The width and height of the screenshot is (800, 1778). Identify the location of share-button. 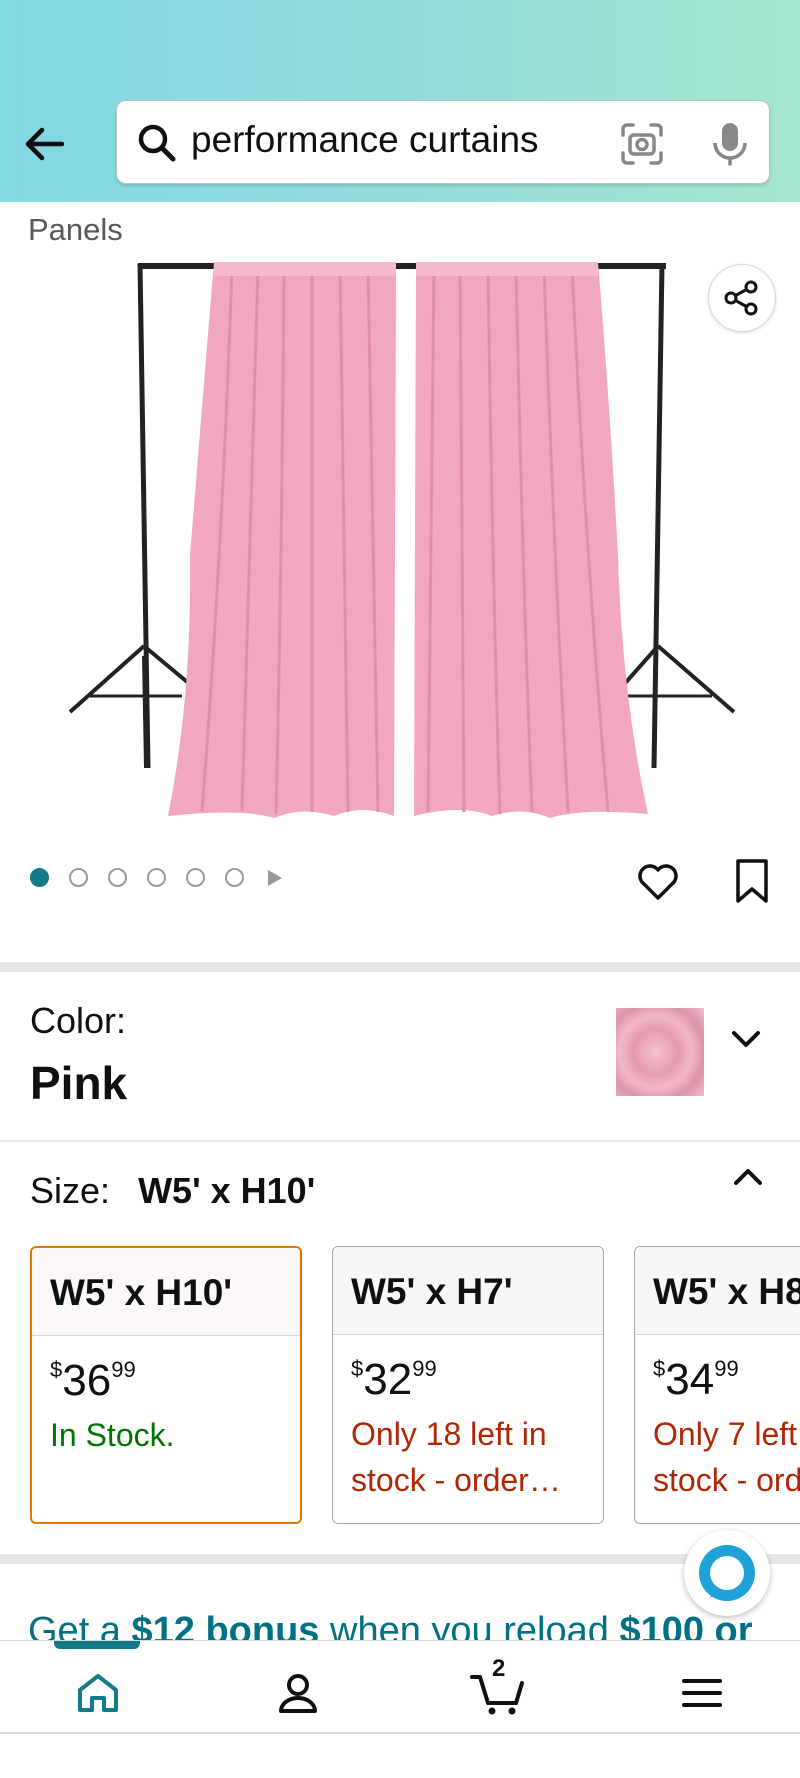
(742, 298).